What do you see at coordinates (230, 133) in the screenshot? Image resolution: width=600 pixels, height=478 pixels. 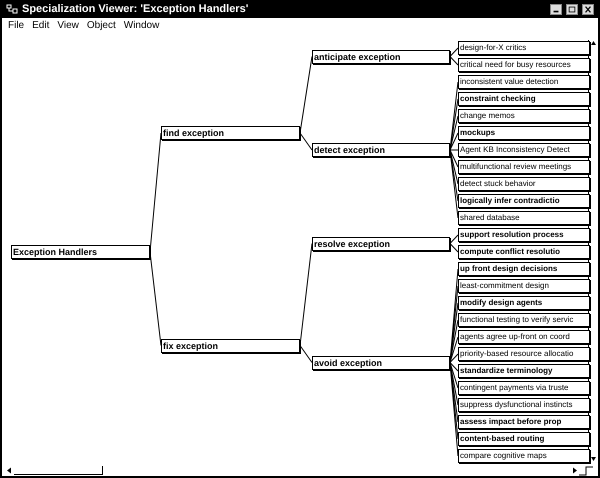 I see `tree-node: find exception` at bounding box center [230, 133].